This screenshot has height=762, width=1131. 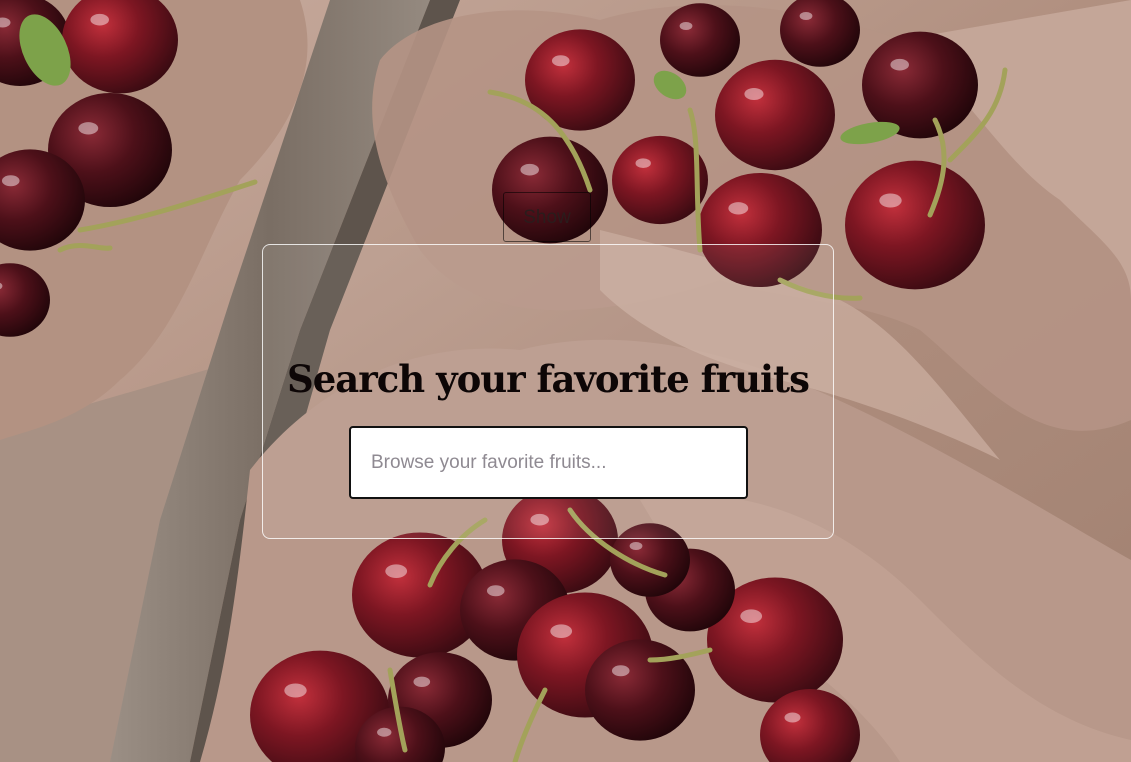 I want to click on show-button: Show, so click(x=547, y=217).